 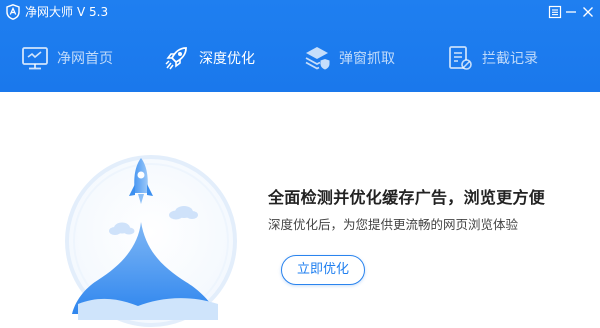 I want to click on layers-shield-icon, so click(x=317, y=58).